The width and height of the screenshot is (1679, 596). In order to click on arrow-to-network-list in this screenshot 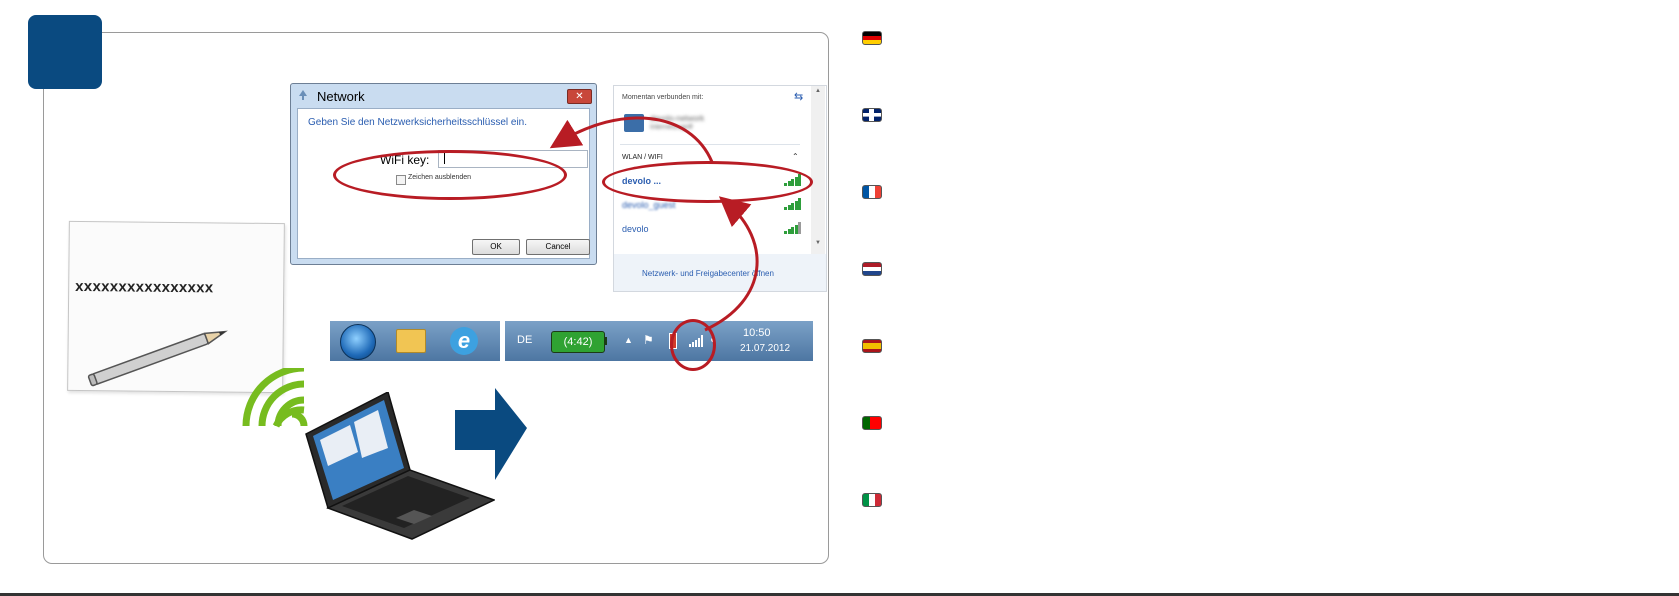, I will do `click(731, 264)`.